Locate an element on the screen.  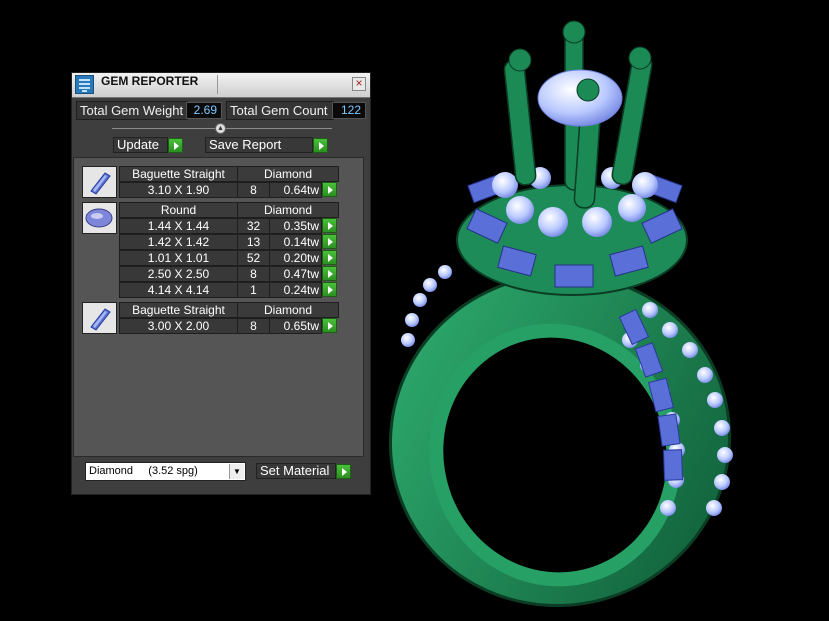
gem-size-cell: 1.42 X 1.42 is located at coordinates (178, 242).